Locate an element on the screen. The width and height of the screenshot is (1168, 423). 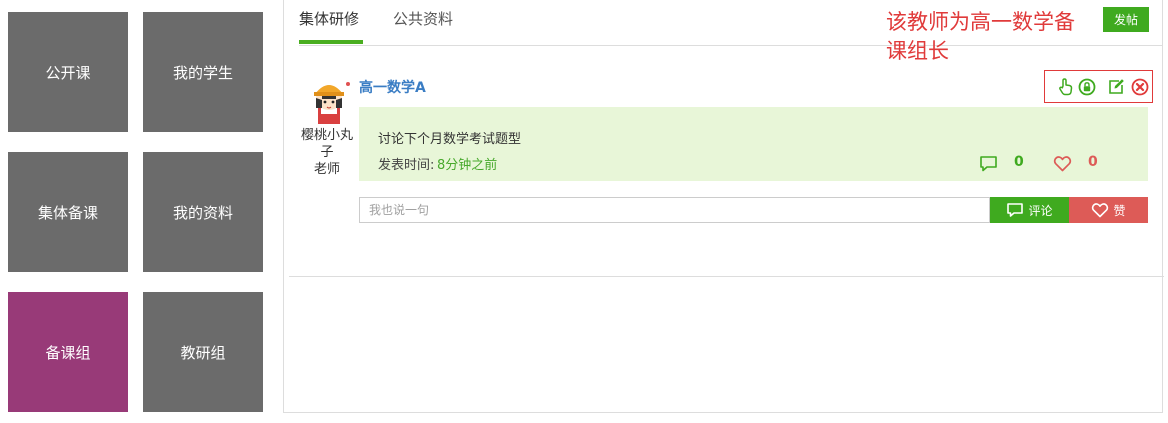
tile-collective-lesson-prep: 集体备课 is located at coordinates (68, 212).